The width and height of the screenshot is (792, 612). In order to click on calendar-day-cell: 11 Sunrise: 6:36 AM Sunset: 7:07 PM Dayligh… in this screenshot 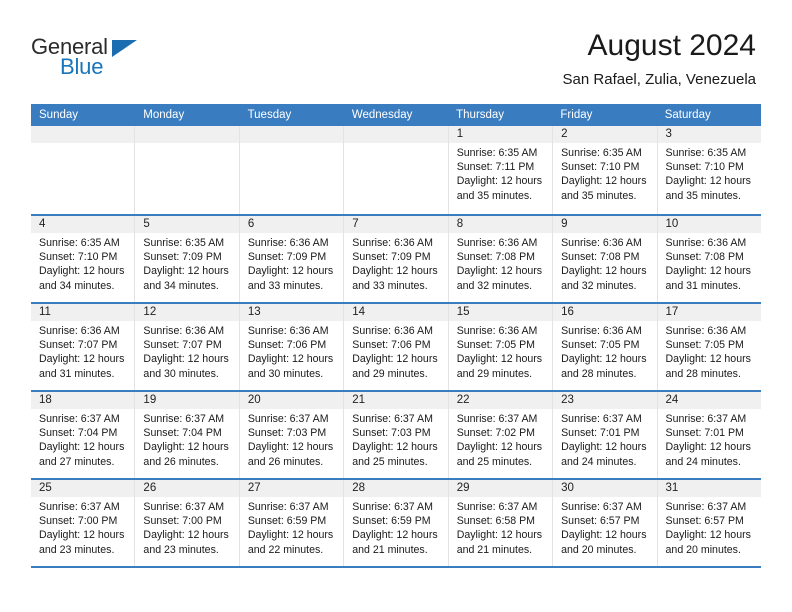, I will do `click(83, 347)`.